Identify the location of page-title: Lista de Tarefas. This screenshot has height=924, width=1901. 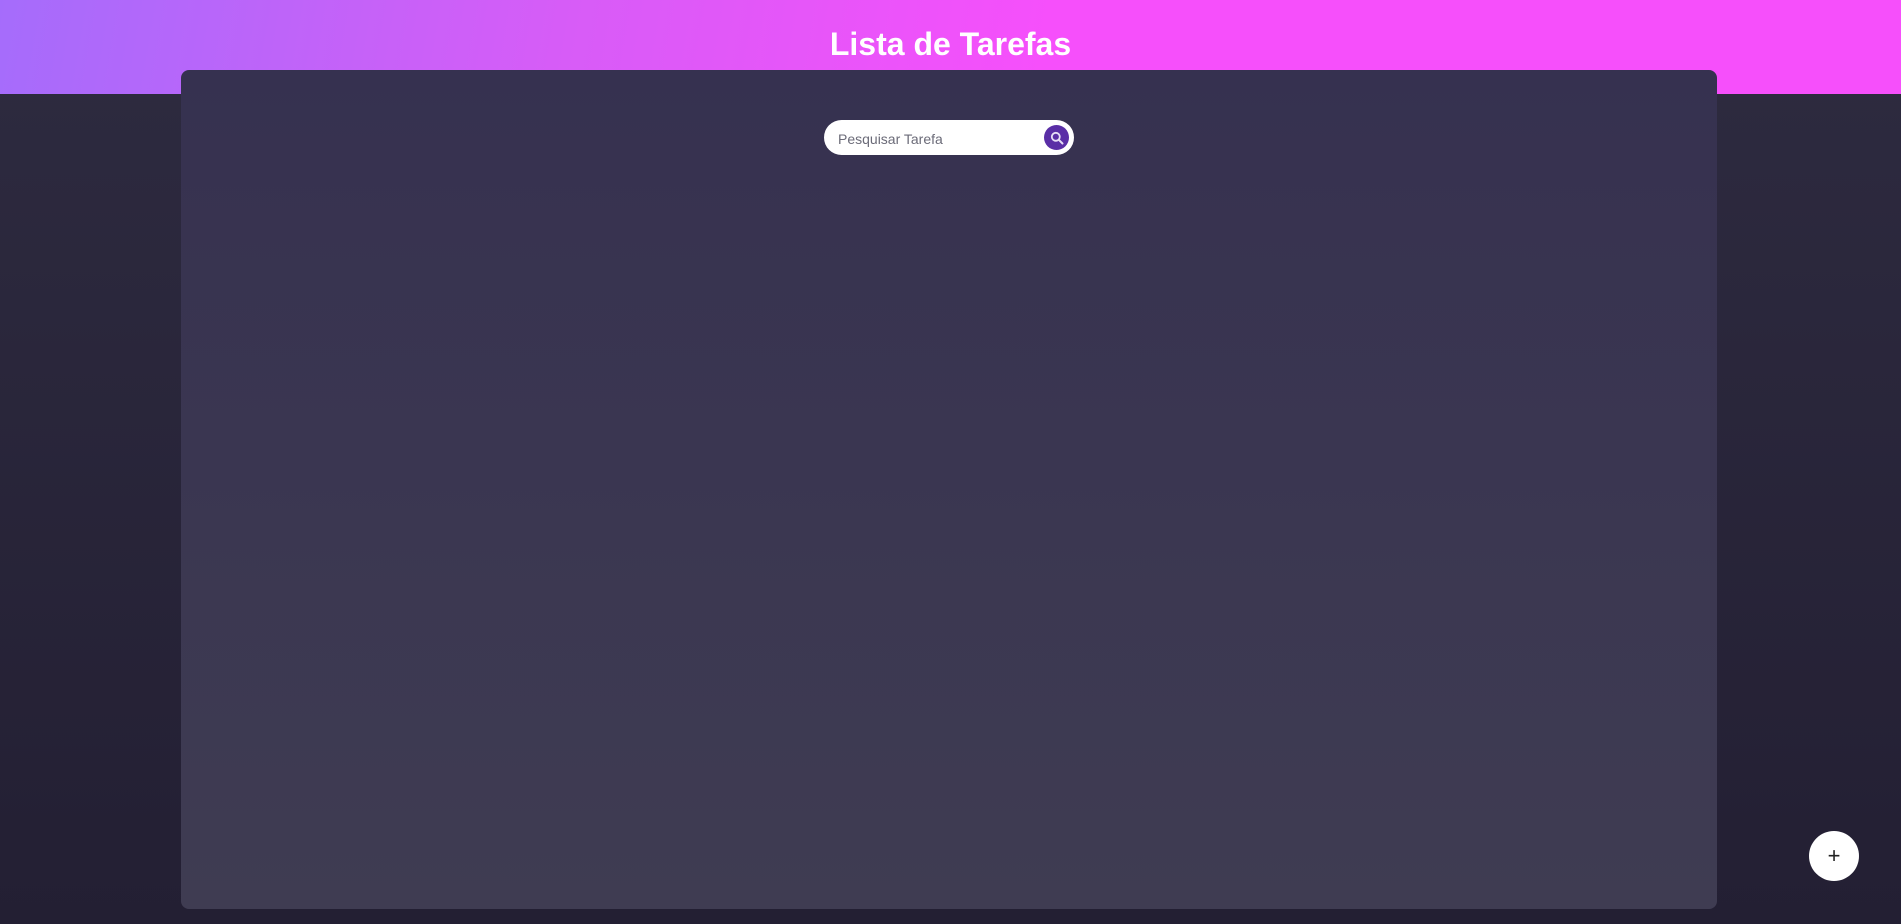
(950, 44).